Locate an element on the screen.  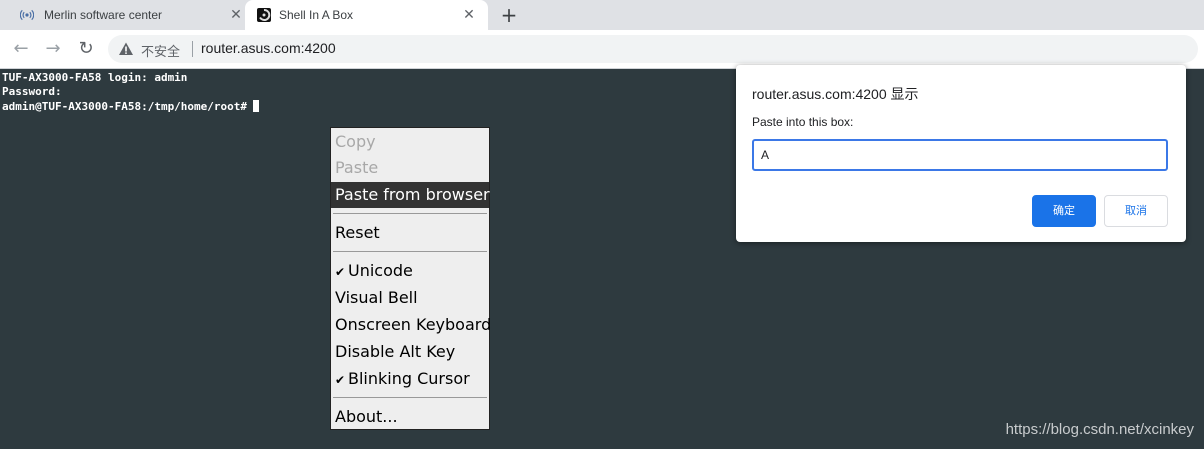
dialog-message: Paste into this box: is located at coordinates (803, 122).